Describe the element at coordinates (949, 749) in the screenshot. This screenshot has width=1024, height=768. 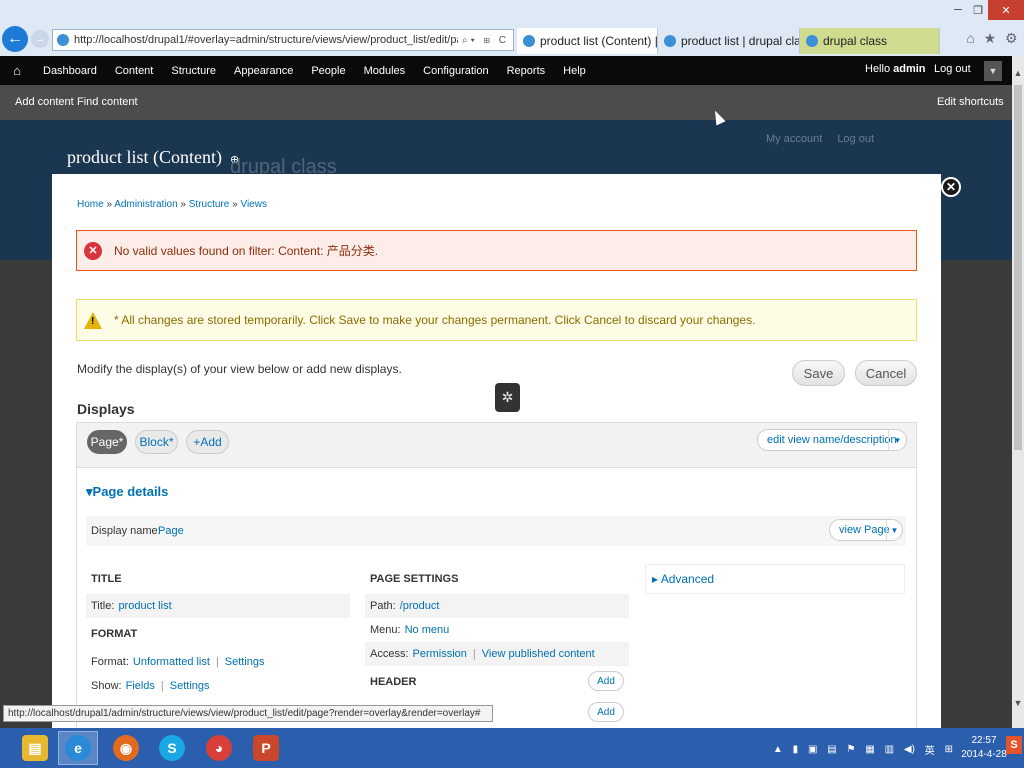
I see `keyboard-icon: ⊞` at that location.